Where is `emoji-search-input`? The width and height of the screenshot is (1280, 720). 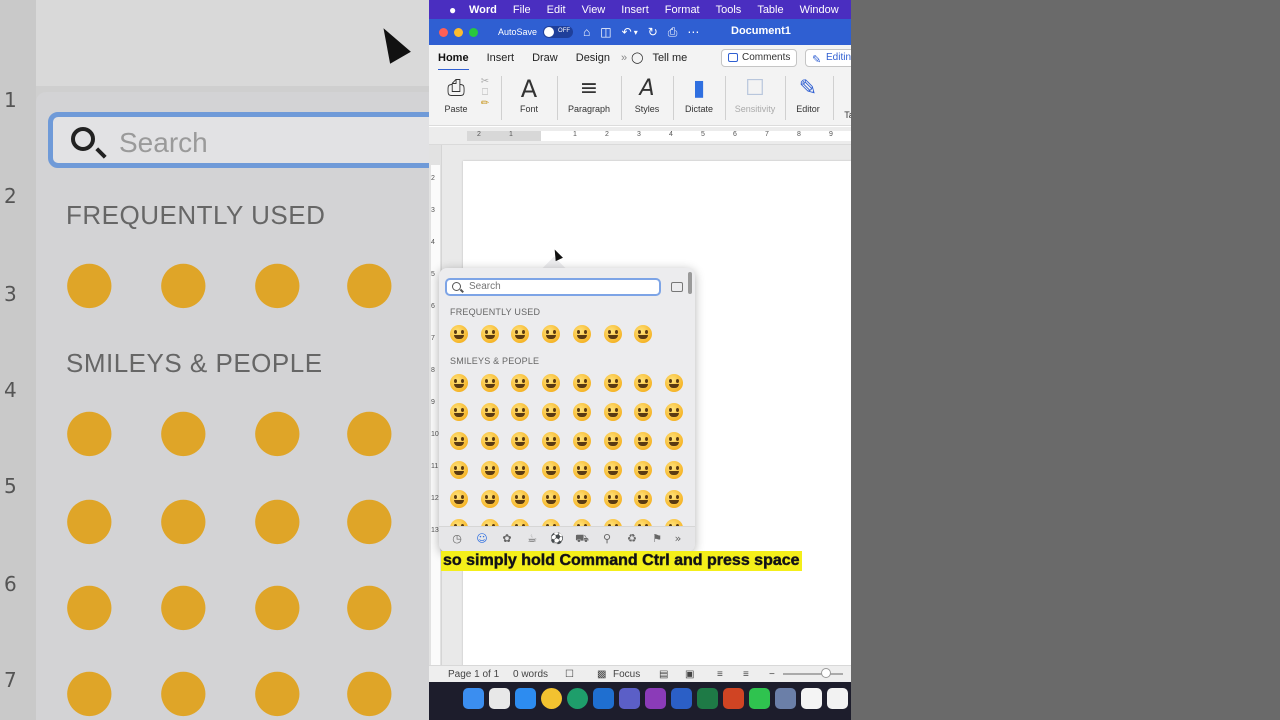
emoji-search-input is located at coordinates (559, 286).